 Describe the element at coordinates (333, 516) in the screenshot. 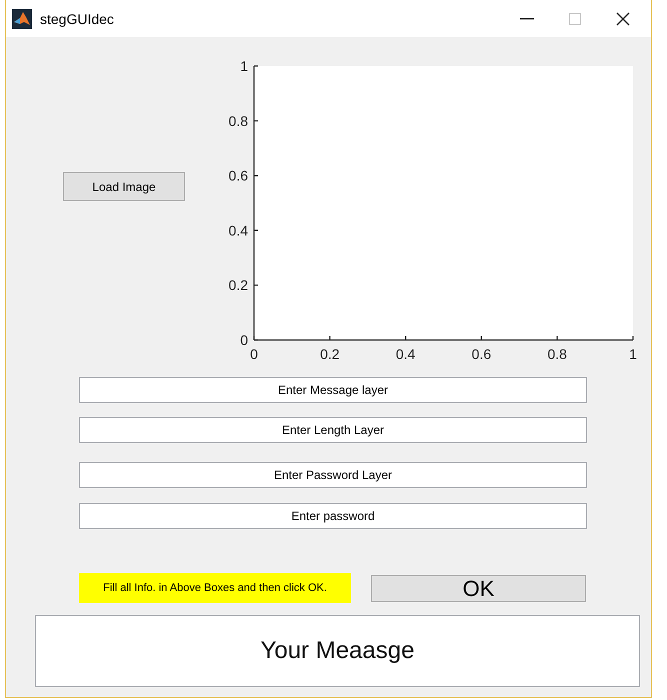

I see `input-field: Enter password` at that location.